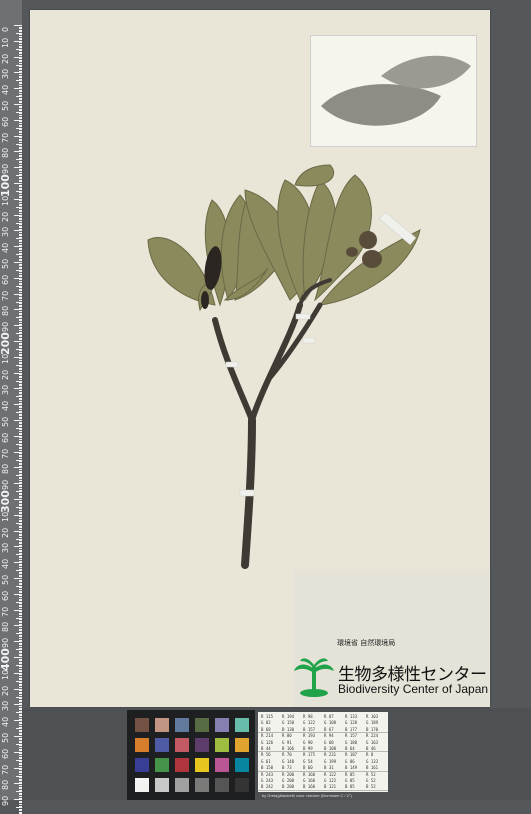 The width and height of the screenshot is (531, 814). Describe the element at coordinates (351, 736) in the screenshot. I see `color-table-cell: R 157` at that location.